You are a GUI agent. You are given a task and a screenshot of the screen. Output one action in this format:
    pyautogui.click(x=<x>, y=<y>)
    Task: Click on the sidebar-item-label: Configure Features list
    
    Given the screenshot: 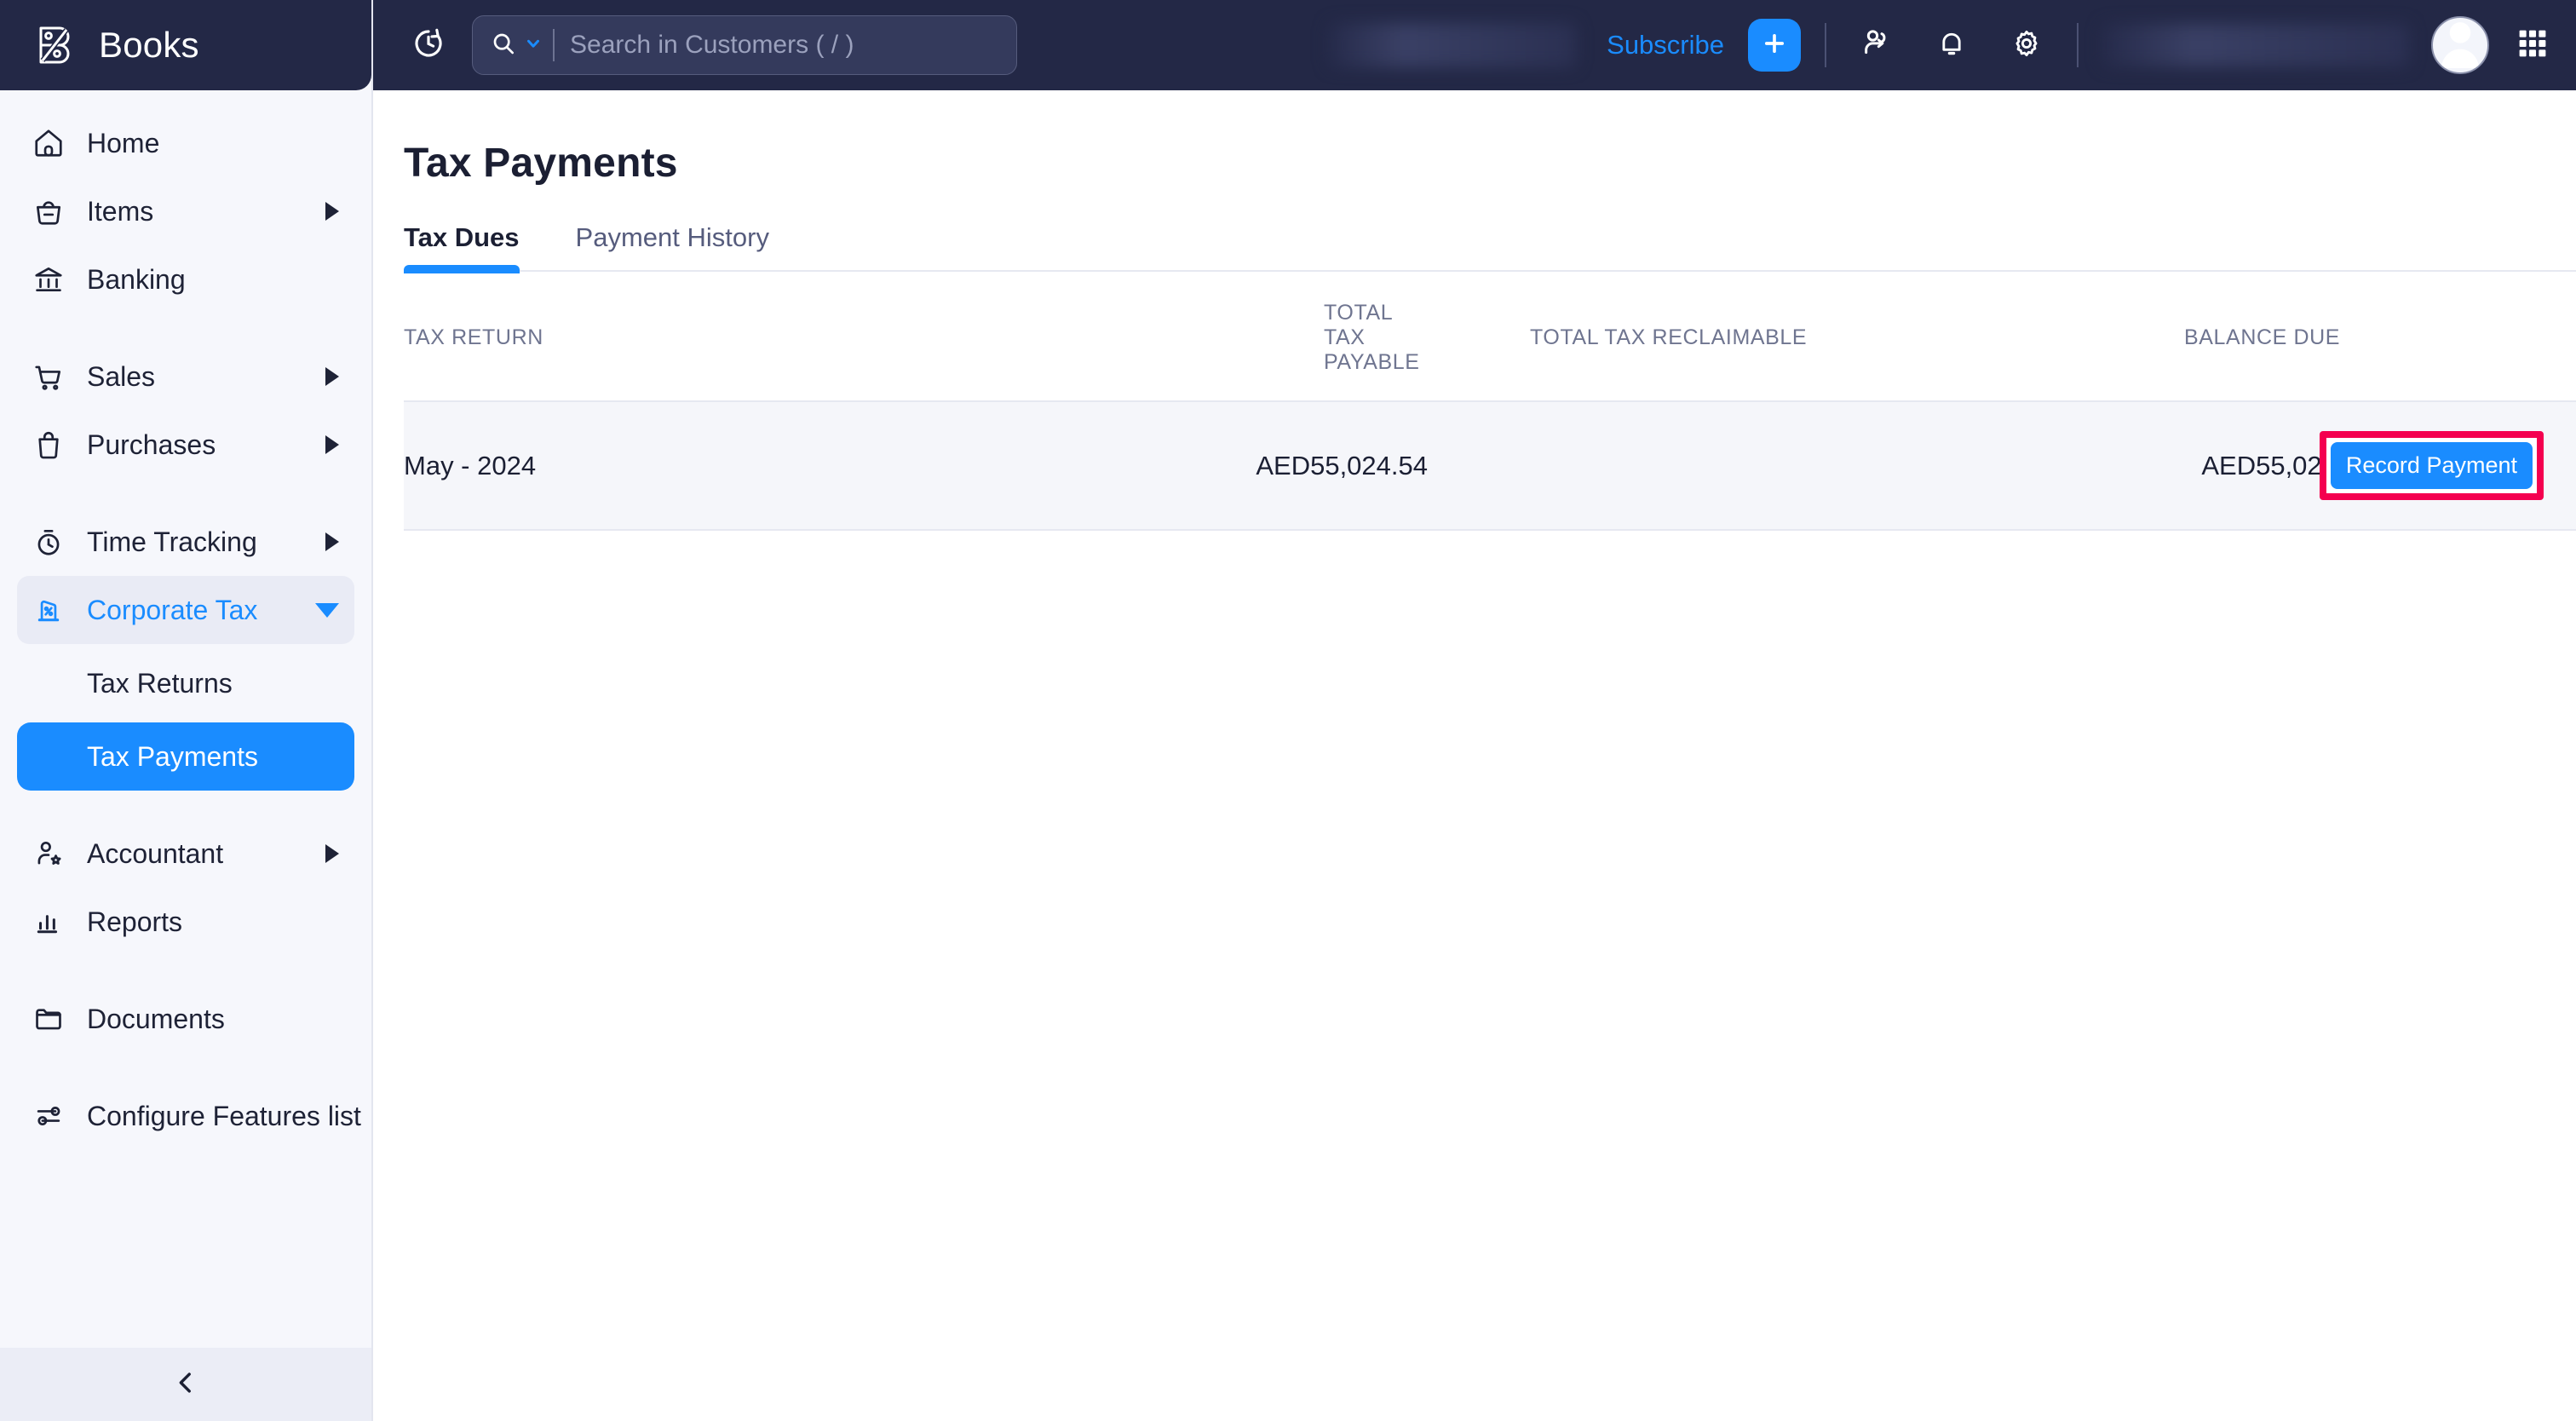 What is the action you would take?
    pyautogui.click(x=224, y=1115)
    